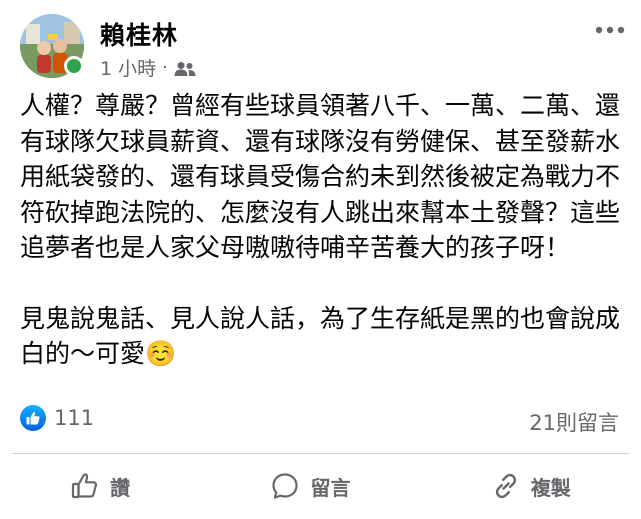 This screenshot has width=641, height=519. I want to click on more-options-button, so click(610, 30).